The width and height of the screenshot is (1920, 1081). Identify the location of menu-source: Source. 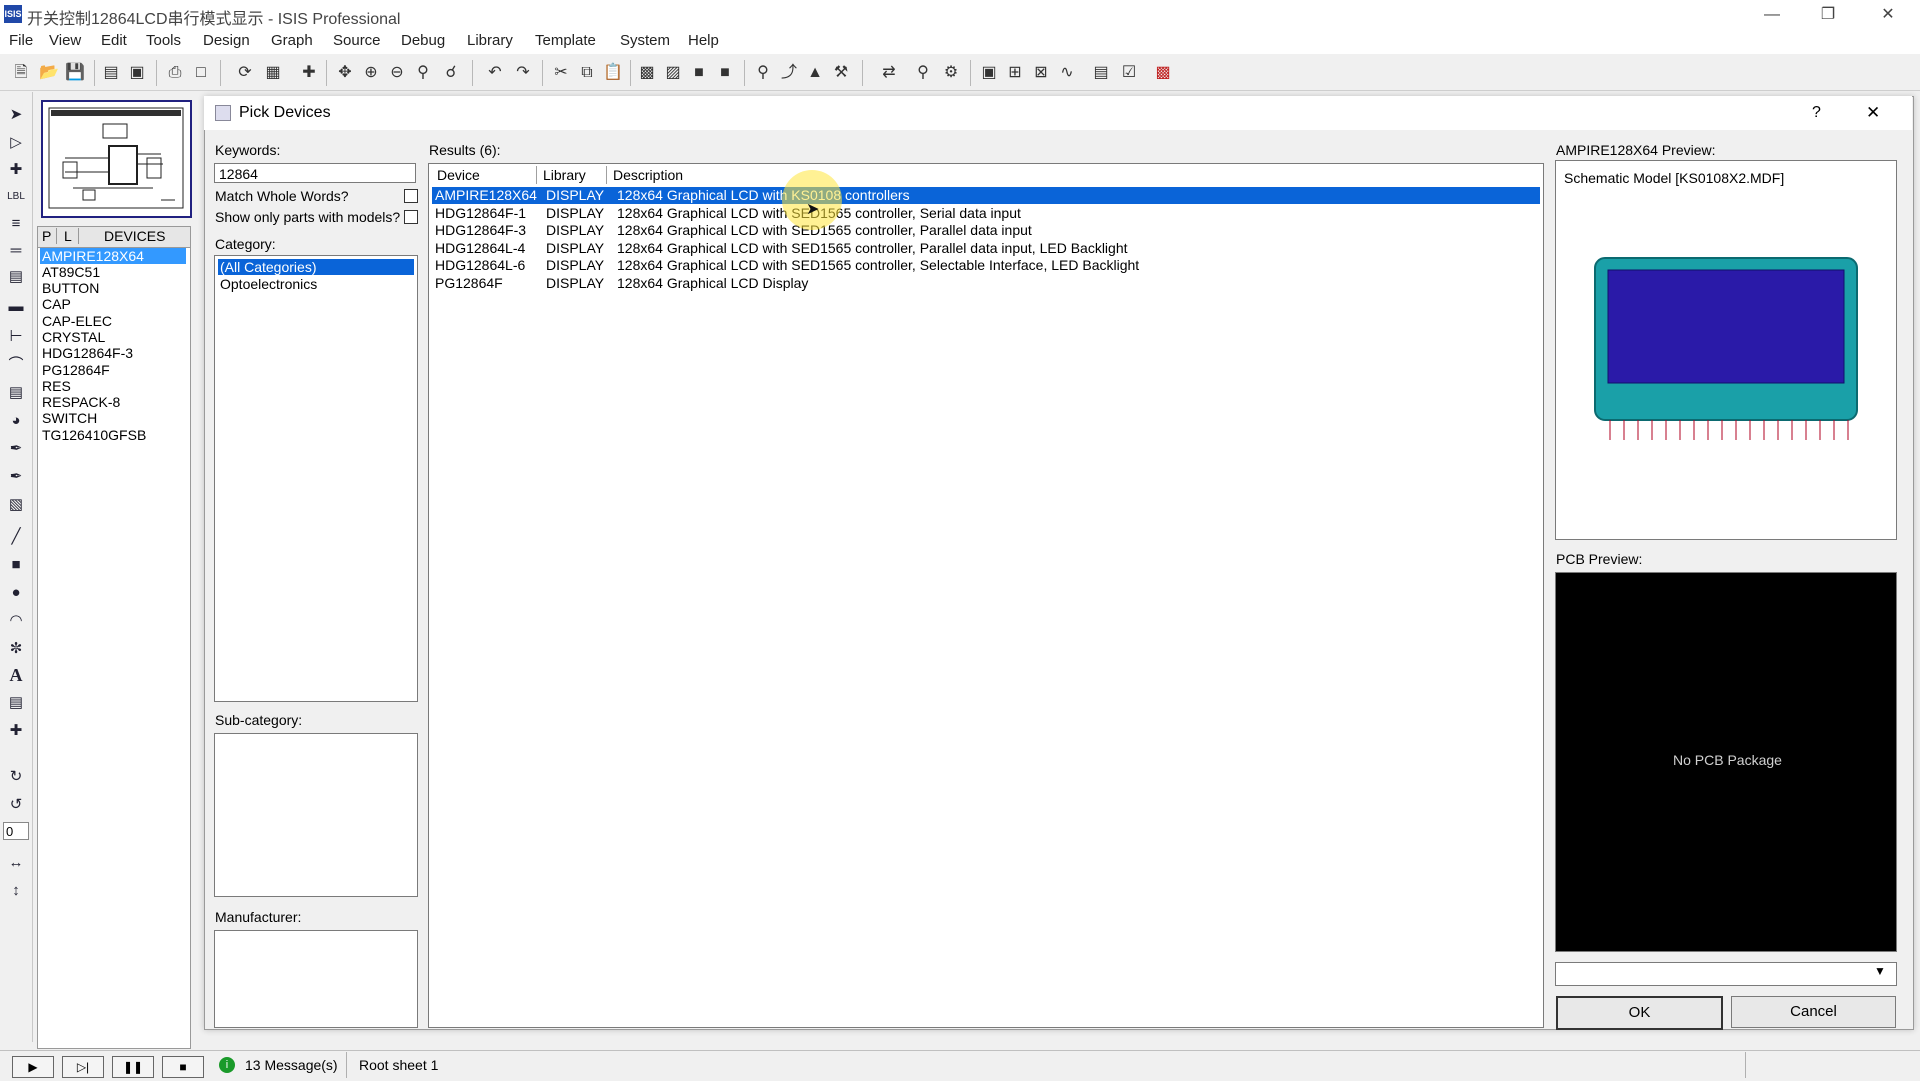
(357, 40).